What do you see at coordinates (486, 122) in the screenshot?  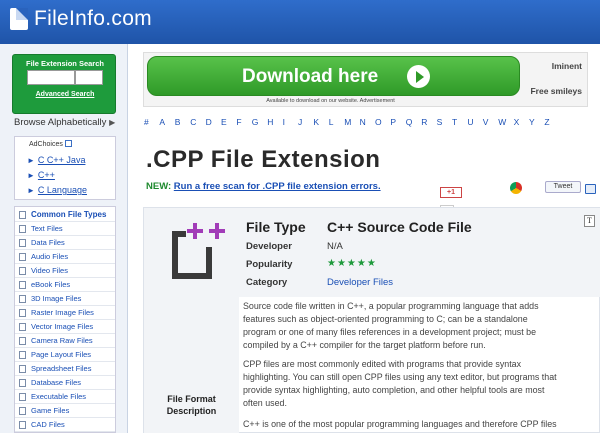 I see `alpha-link: V` at bounding box center [486, 122].